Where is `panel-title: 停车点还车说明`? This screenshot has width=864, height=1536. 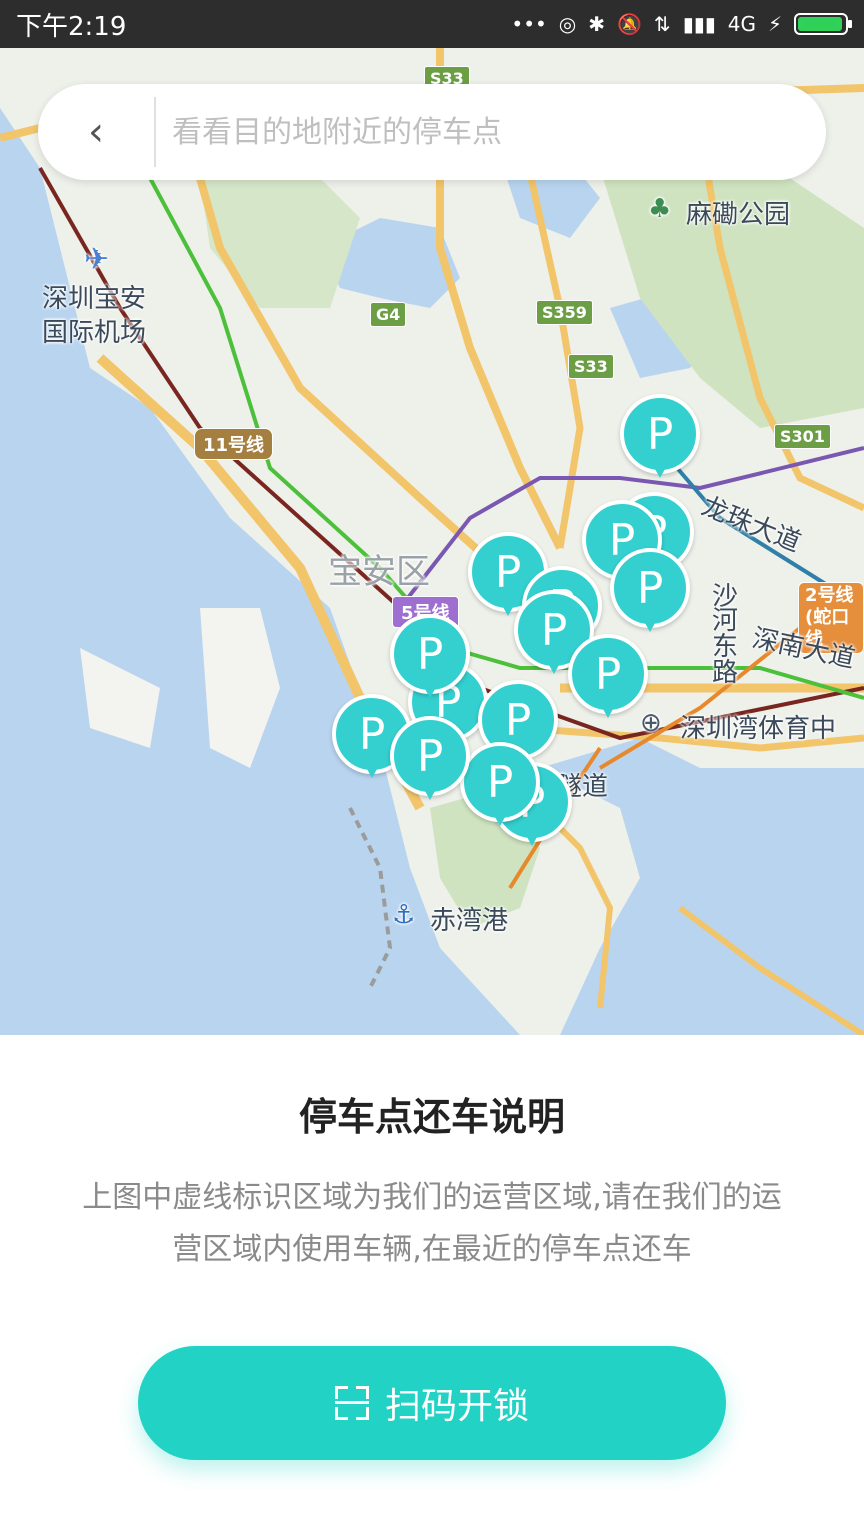
panel-title: 停车点还车说明 is located at coordinates (431, 1117).